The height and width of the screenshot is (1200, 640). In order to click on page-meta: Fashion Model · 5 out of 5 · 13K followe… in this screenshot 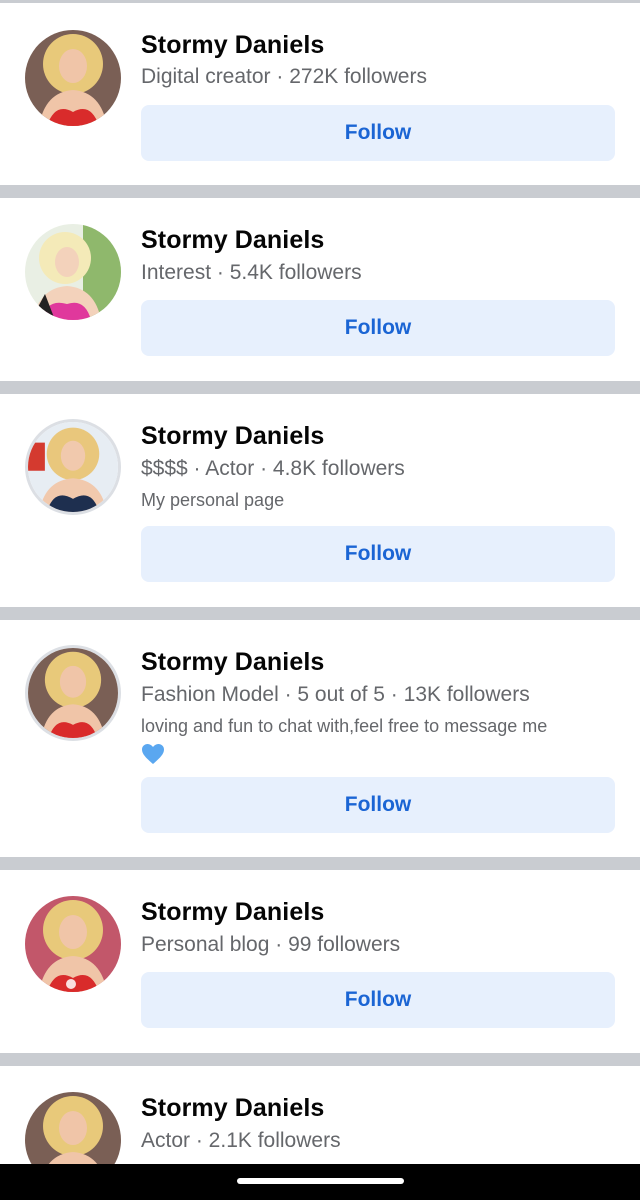, I will do `click(335, 694)`.